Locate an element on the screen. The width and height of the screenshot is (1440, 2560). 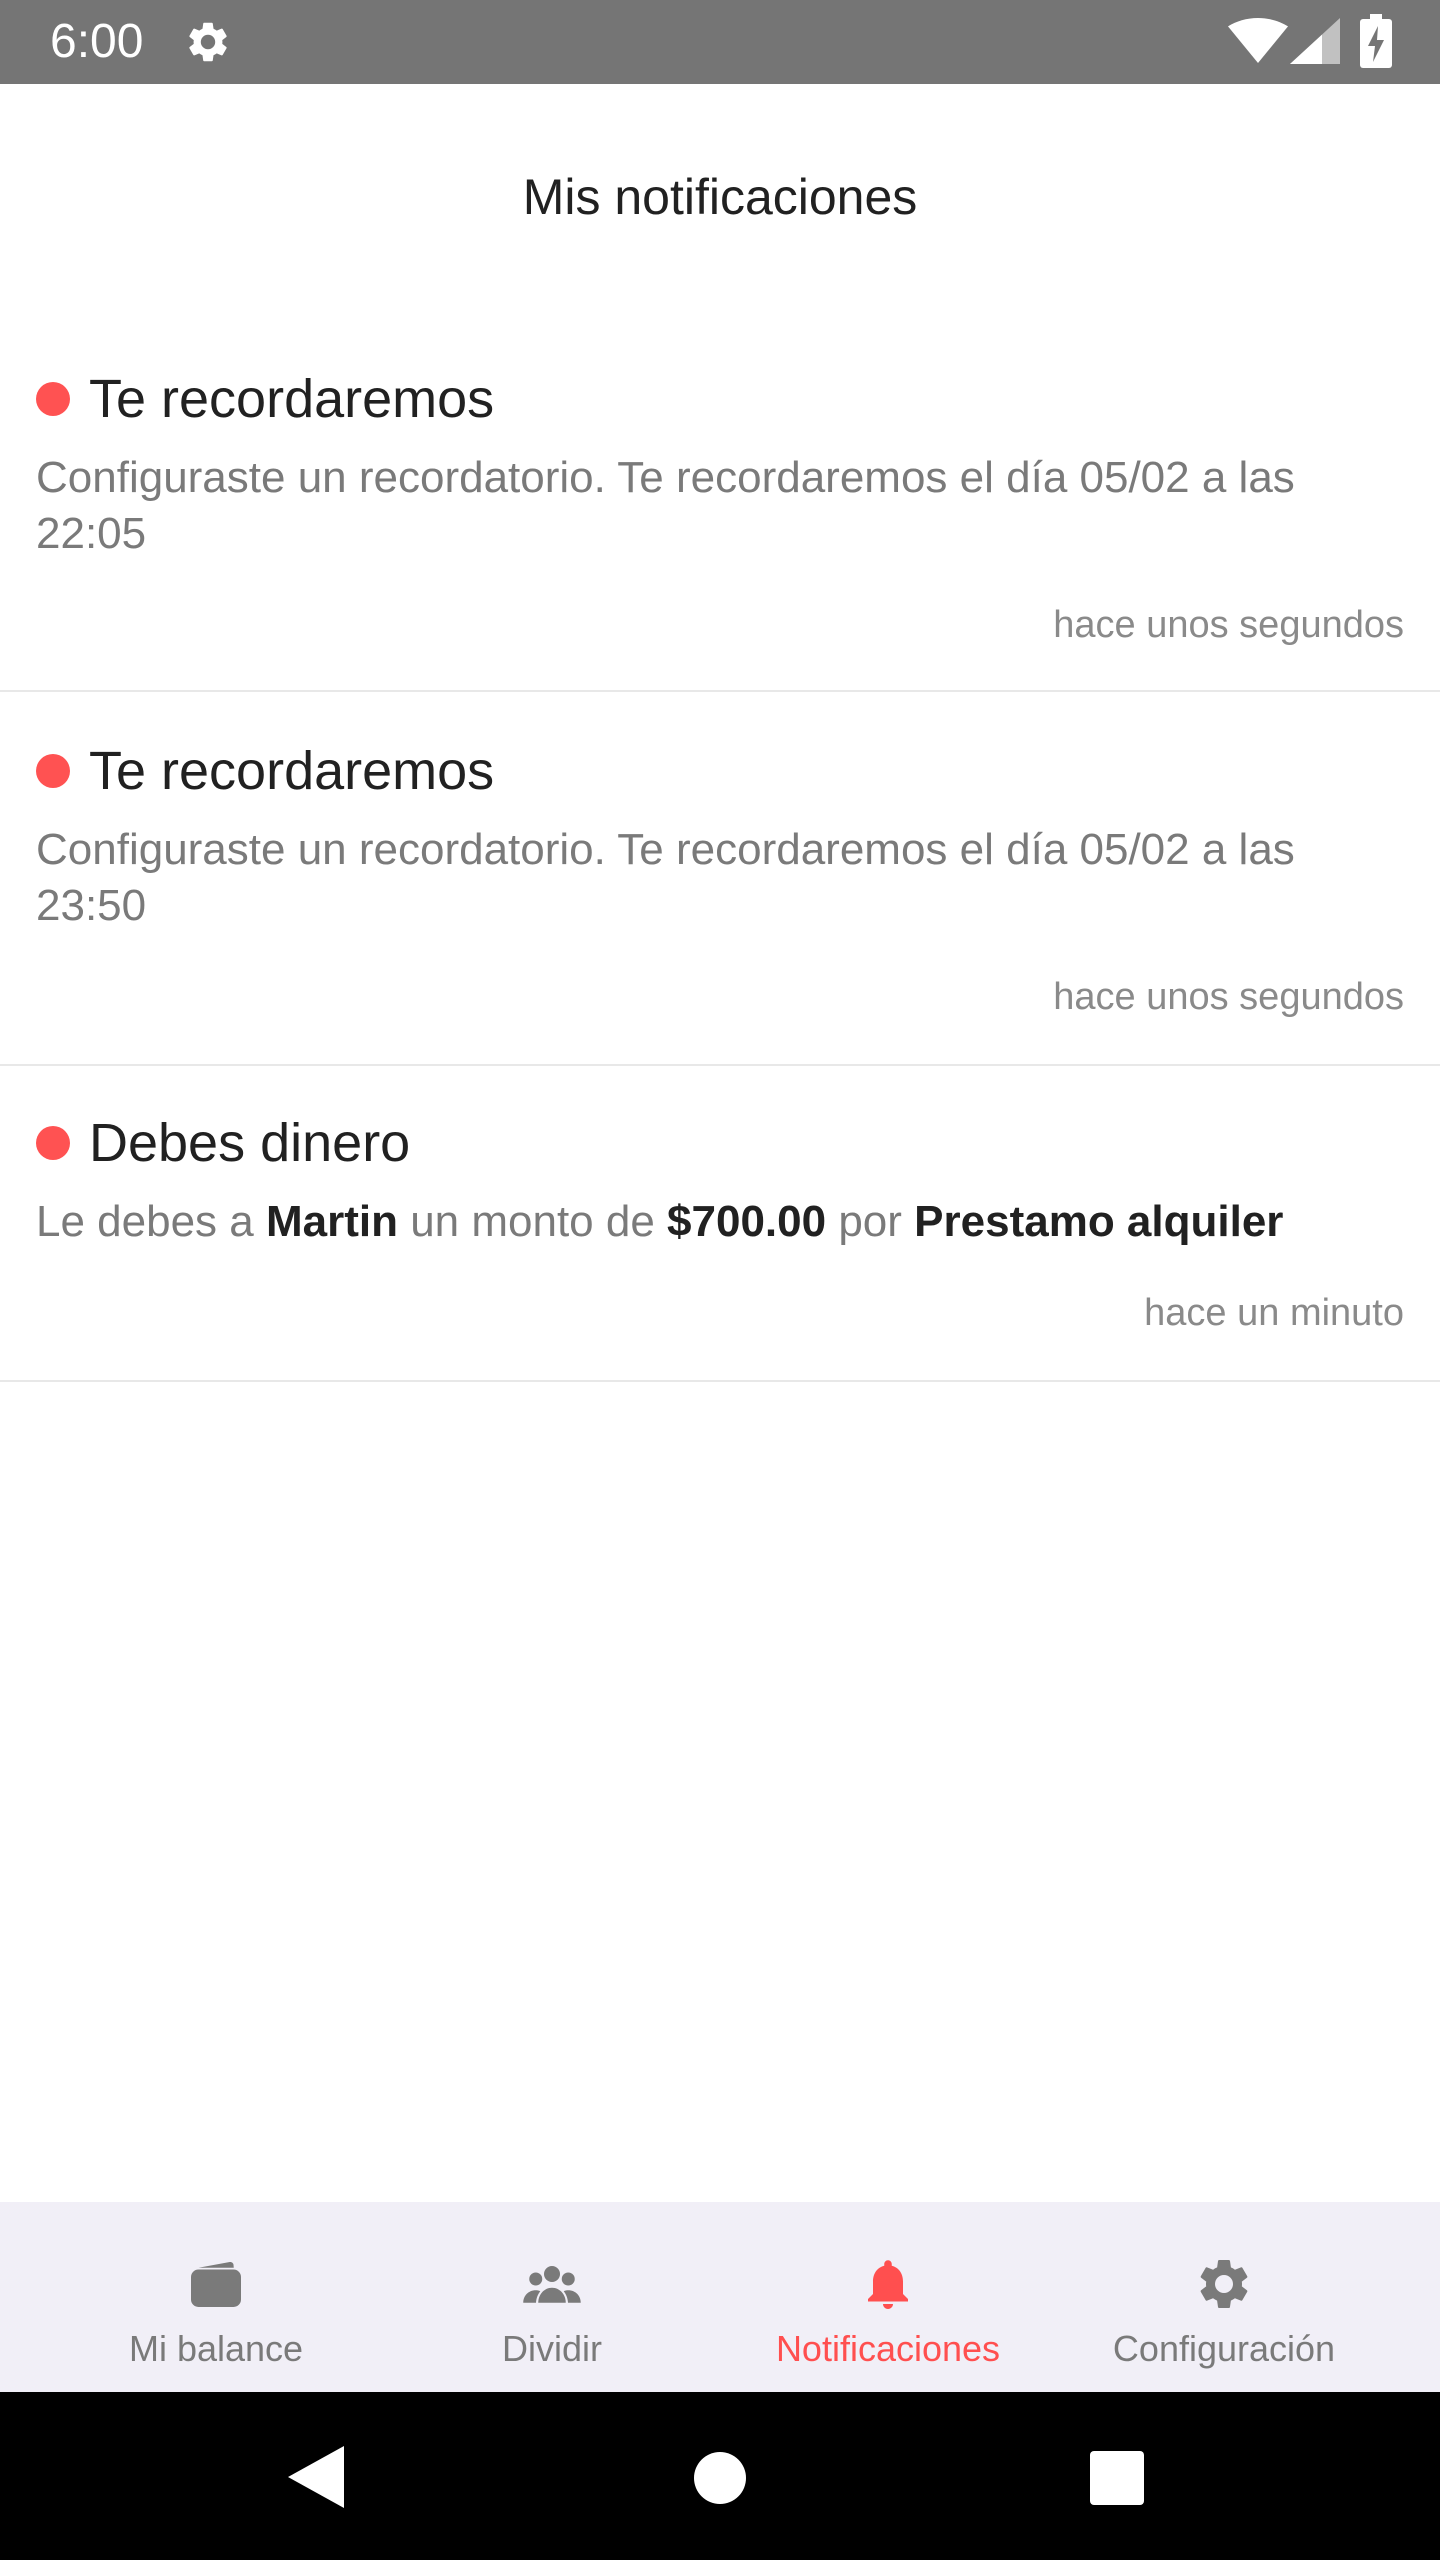
nav-item-configuracion: Configuración is located at coordinates (1224, 2297).